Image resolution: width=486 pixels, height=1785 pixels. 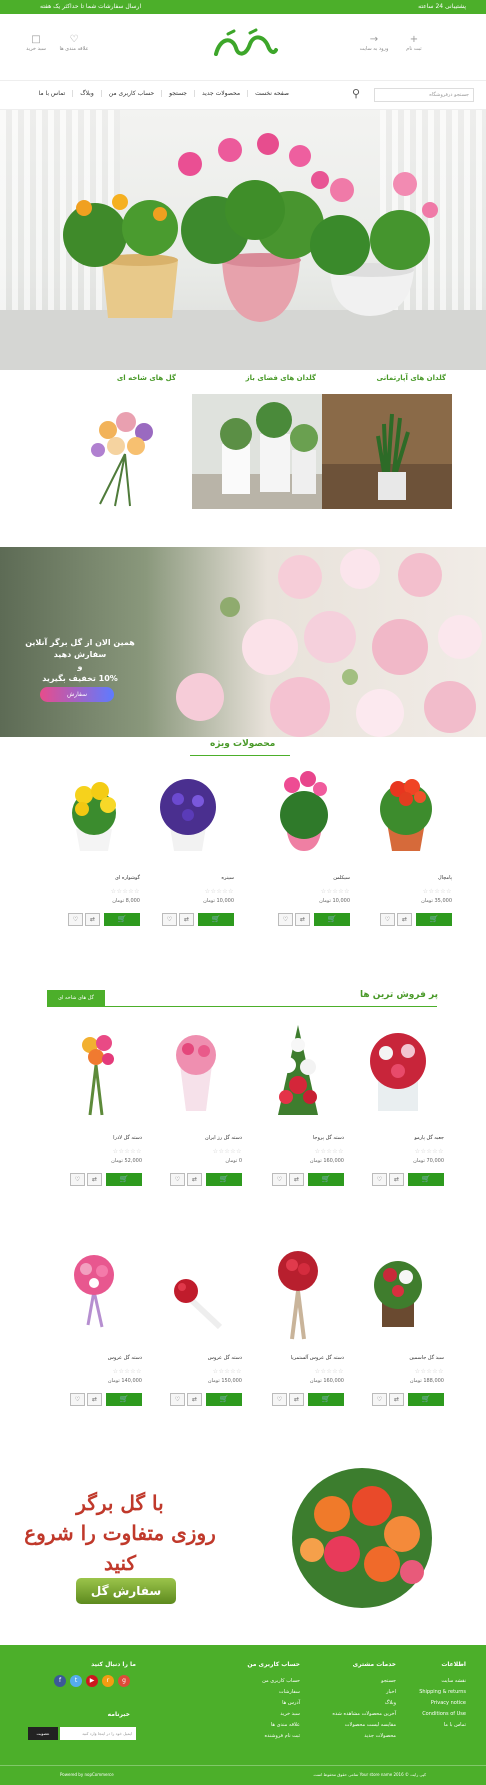 What do you see at coordinates (265, 1736) in the screenshot?
I see `footer-link: ثبت نام فروشنده` at bounding box center [265, 1736].